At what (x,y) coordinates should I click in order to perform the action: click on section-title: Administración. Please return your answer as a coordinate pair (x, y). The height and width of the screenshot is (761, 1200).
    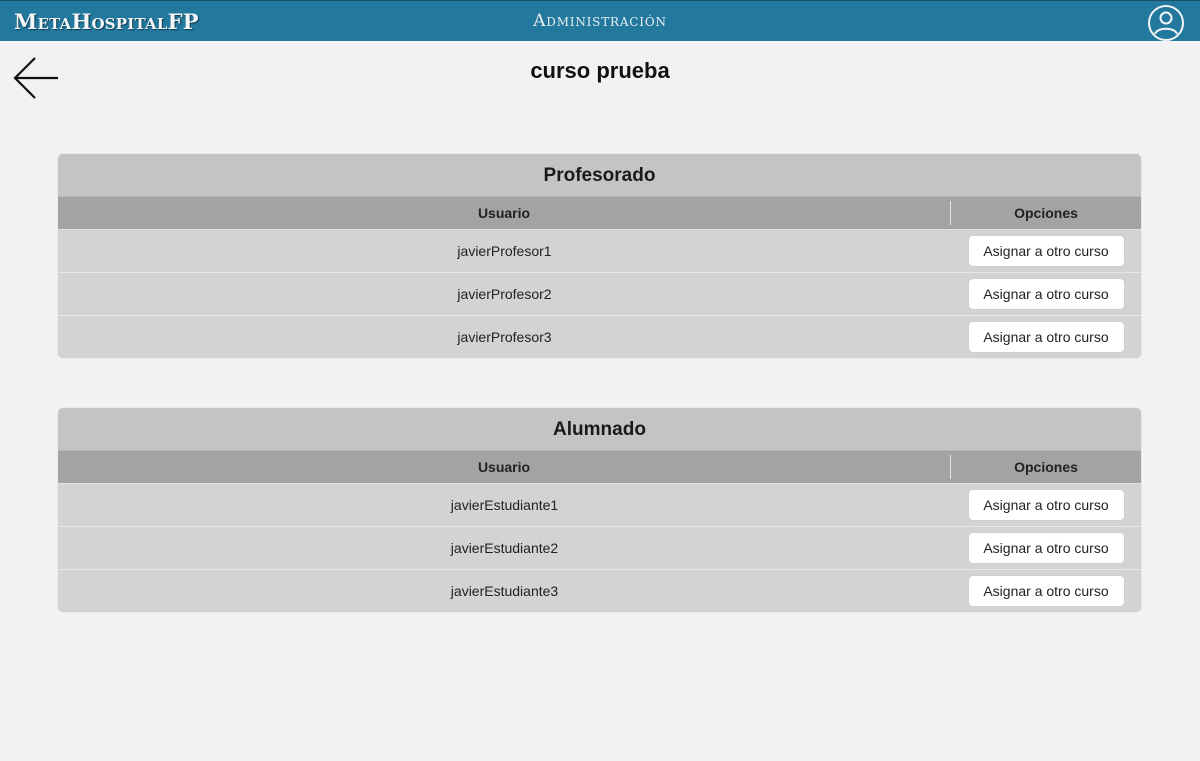
    Looking at the image, I should click on (600, 21).